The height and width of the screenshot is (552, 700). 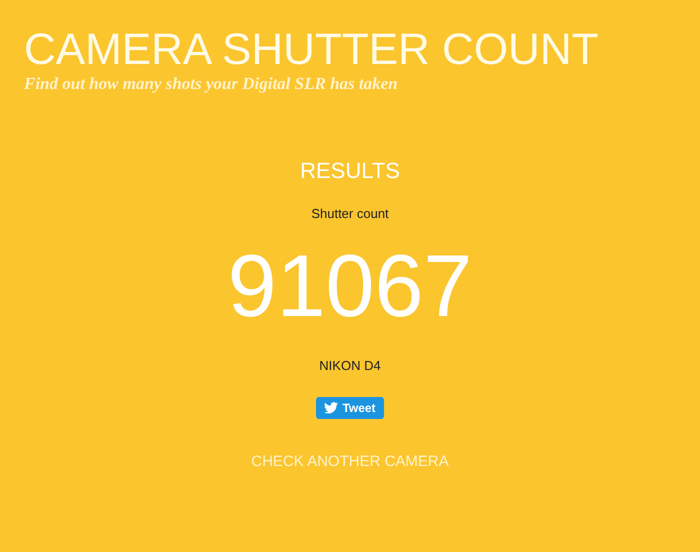 What do you see at coordinates (350, 214) in the screenshot?
I see `shutter-count-label: Shutter count` at bounding box center [350, 214].